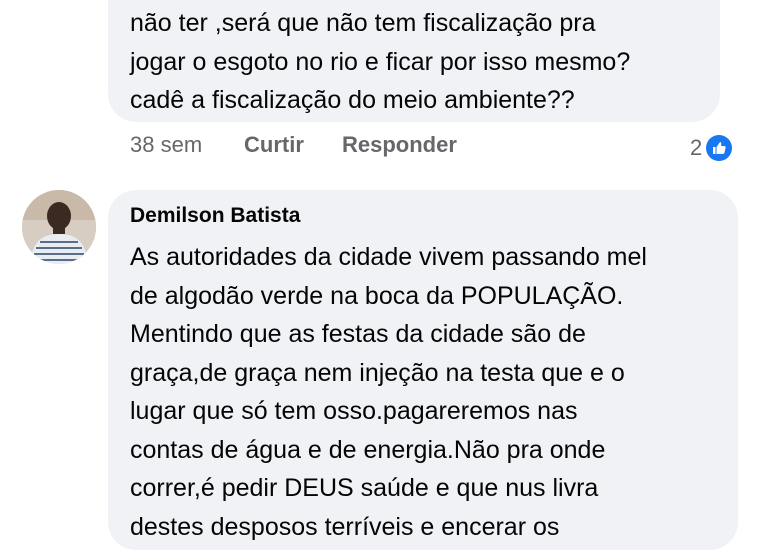  I want to click on comment-line: lugar que só tem osso.pagareremos nas, so click(354, 411).